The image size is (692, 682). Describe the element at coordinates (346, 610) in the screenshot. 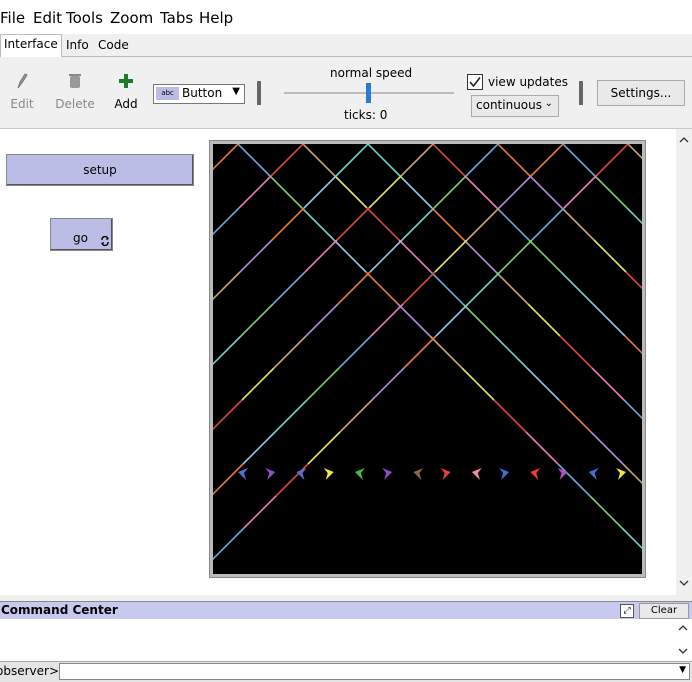

I see `command-center-header: Command Center ⤢ Clear` at that location.